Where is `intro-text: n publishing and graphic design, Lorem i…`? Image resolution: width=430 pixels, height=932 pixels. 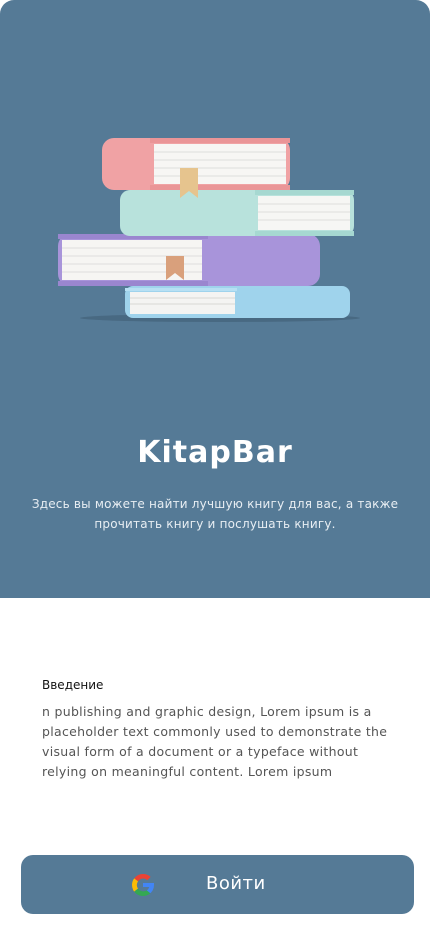
intro-text: n publishing and graphic design, Lorem i… is located at coordinates (215, 741).